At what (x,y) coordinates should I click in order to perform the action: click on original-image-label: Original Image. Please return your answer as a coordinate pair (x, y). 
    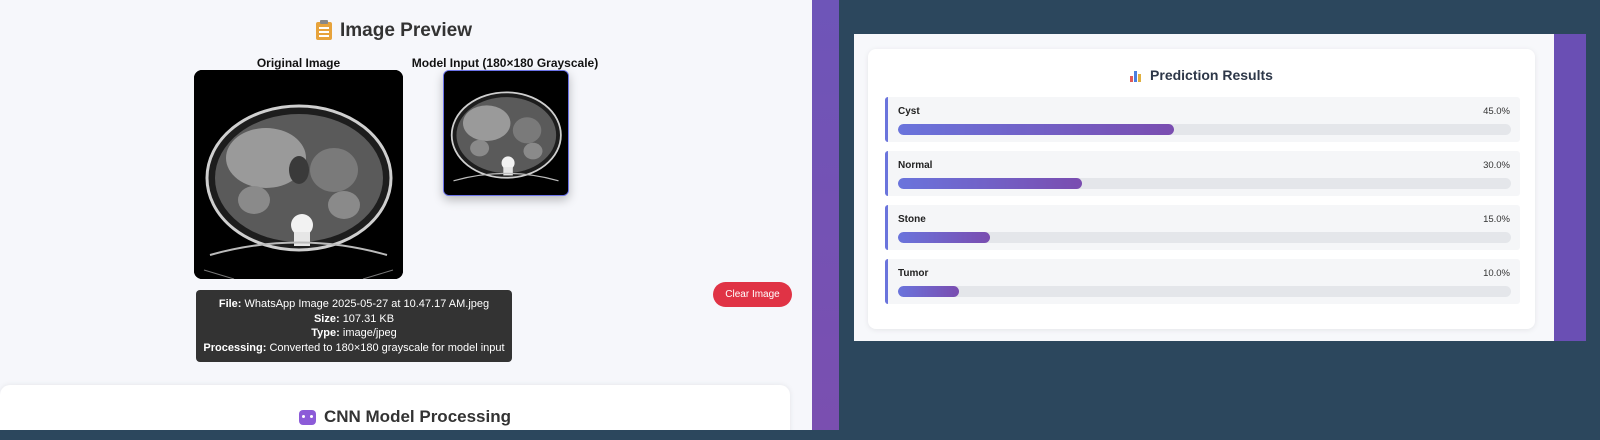
    Looking at the image, I should click on (298, 63).